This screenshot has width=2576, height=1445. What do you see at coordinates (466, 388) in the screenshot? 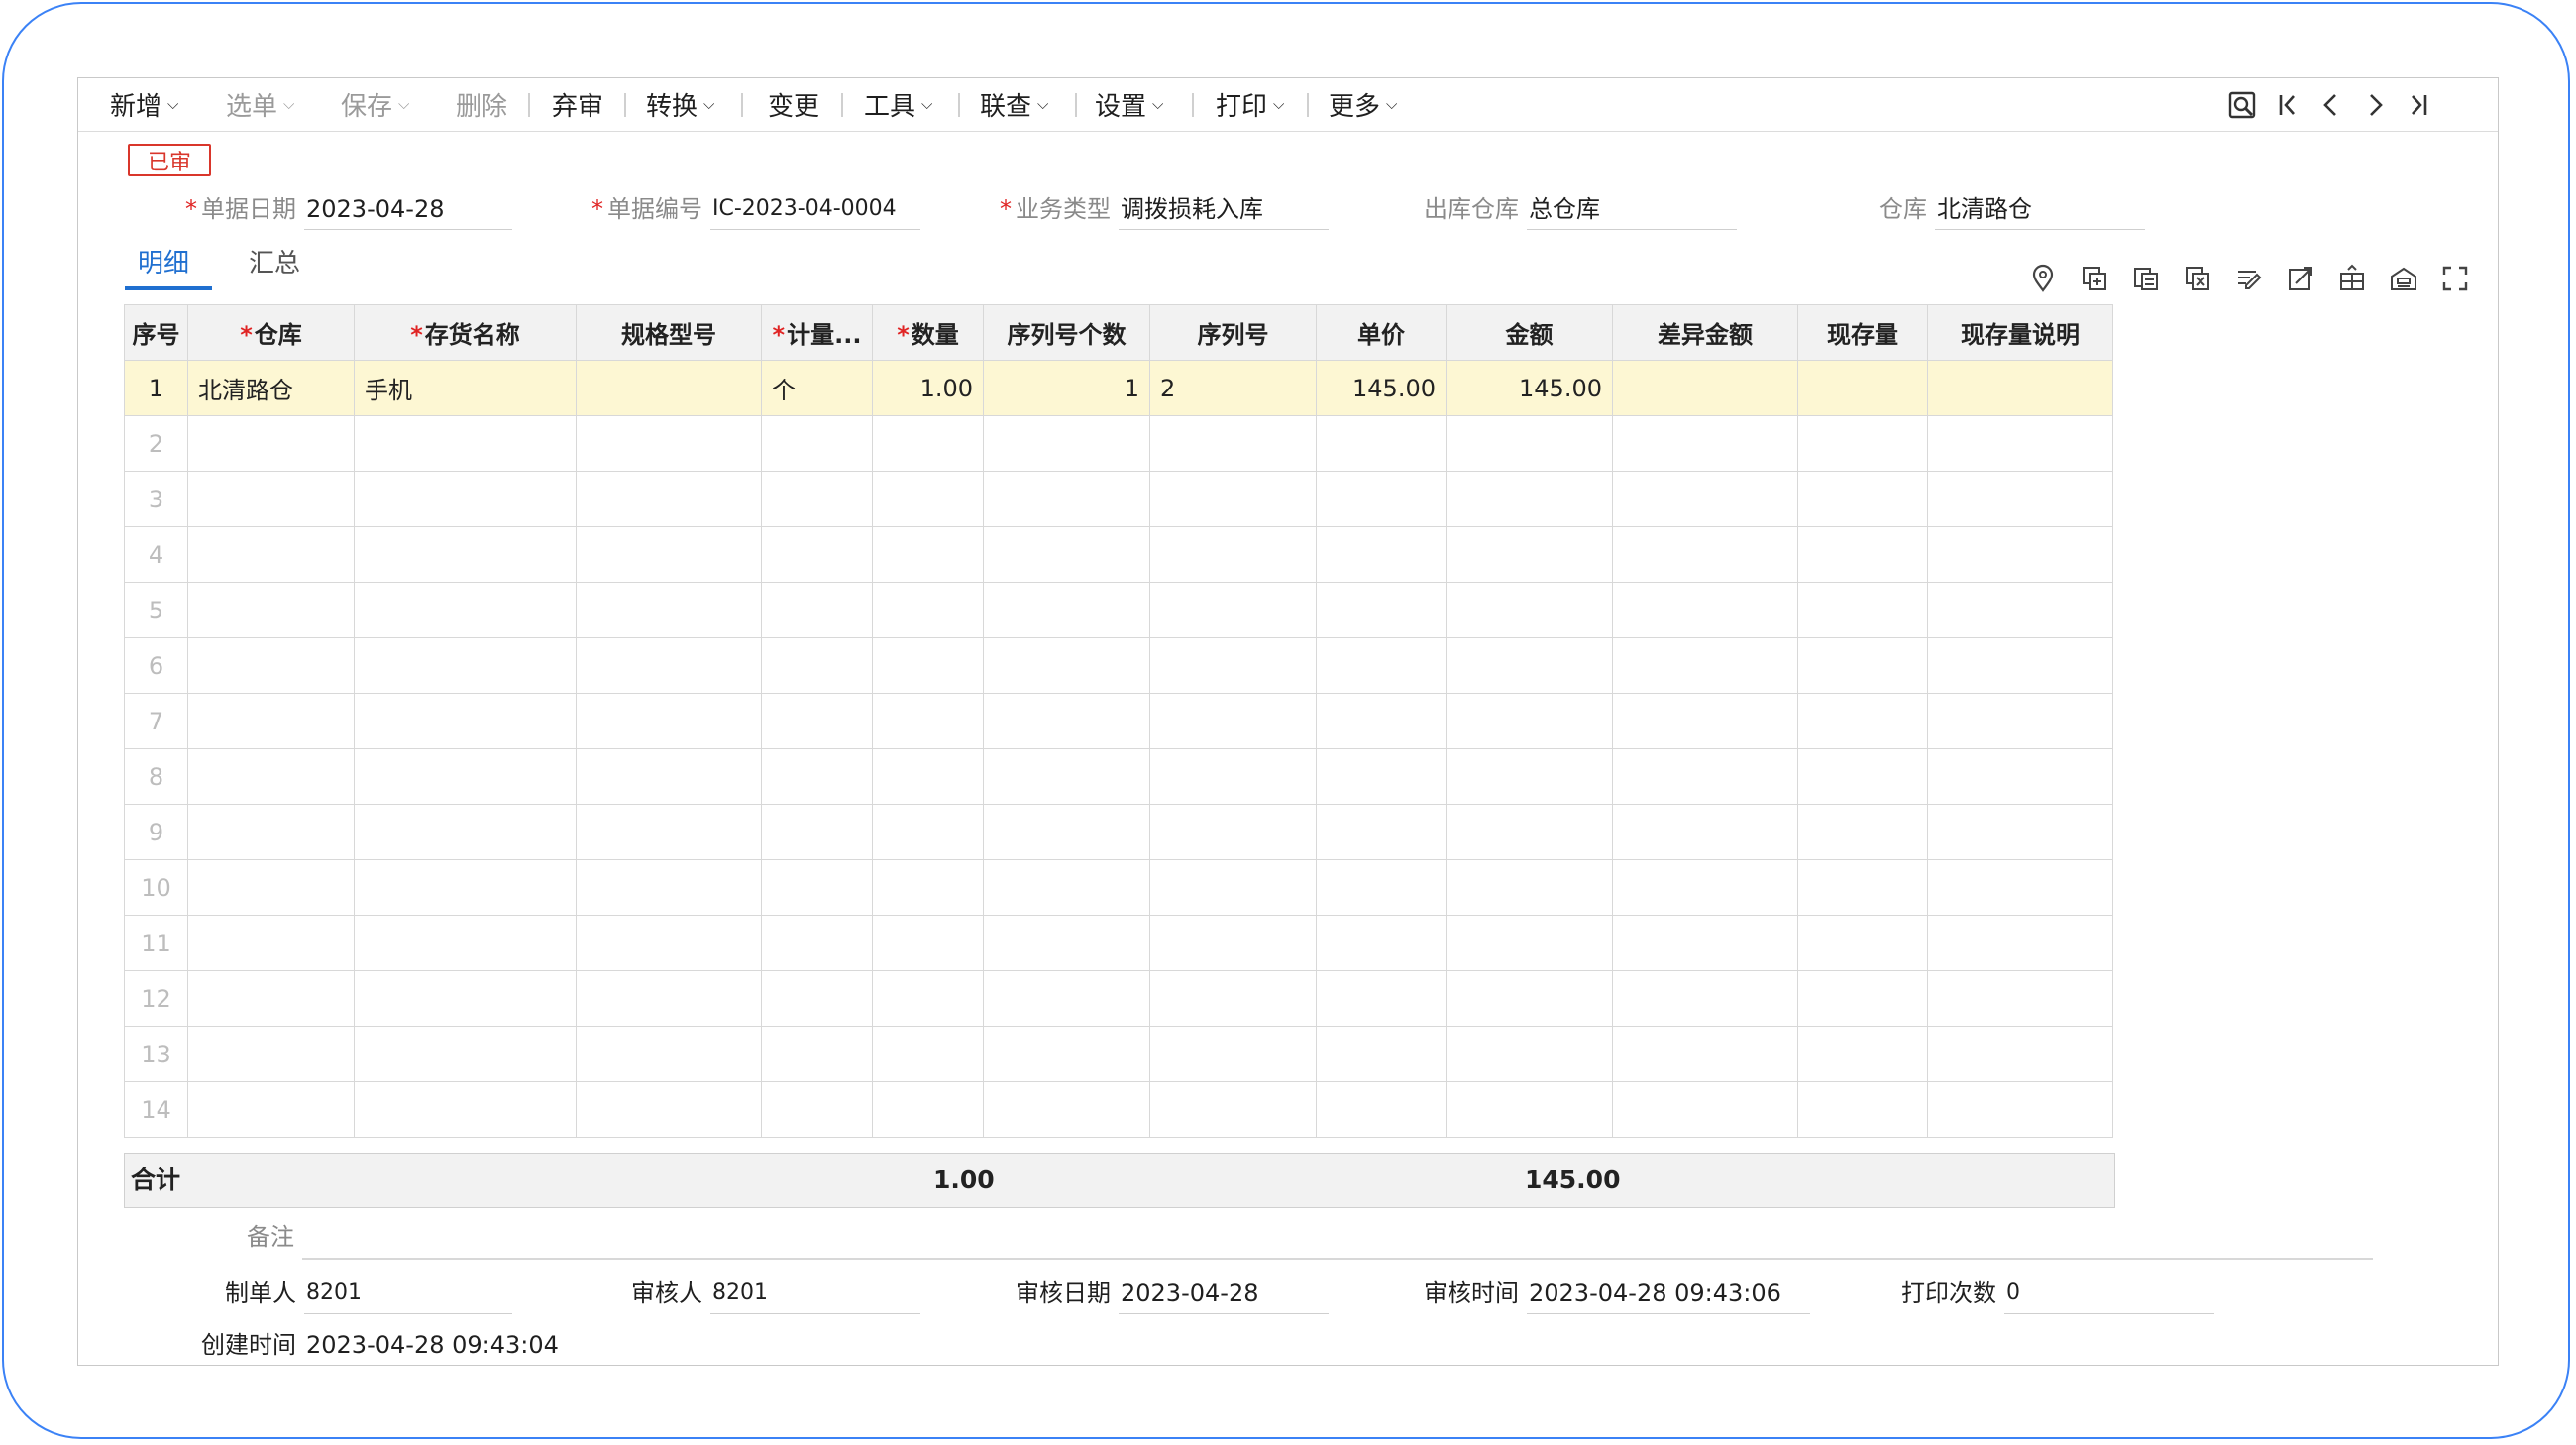
I see `cell-item: 手机` at bounding box center [466, 388].